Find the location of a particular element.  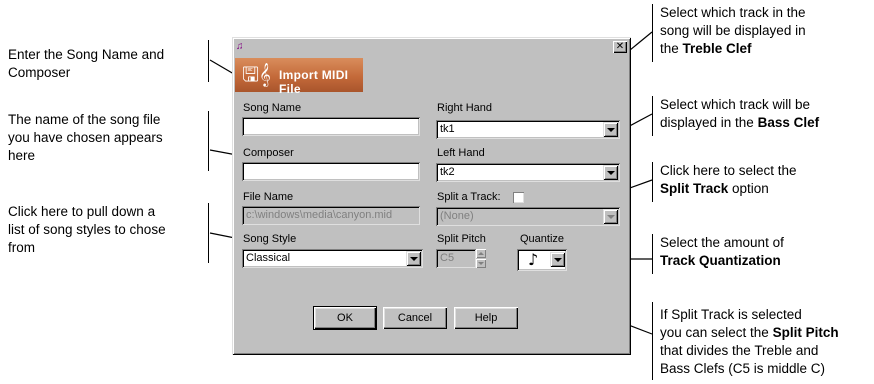

file-name-label: File Name is located at coordinates (268, 197).